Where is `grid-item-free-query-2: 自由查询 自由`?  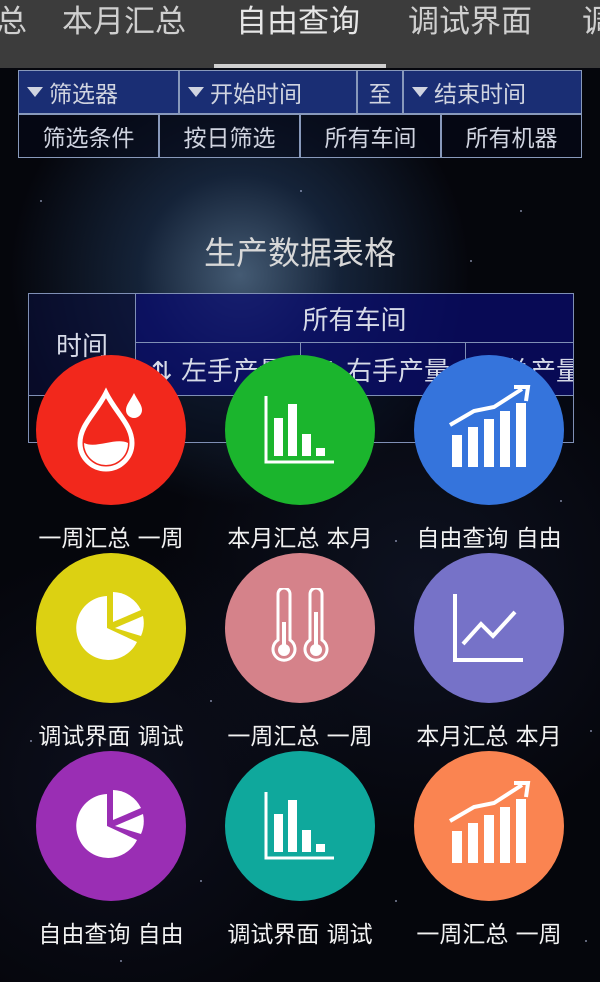 grid-item-free-query-2: 自由查询 自由 is located at coordinates (111, 849).